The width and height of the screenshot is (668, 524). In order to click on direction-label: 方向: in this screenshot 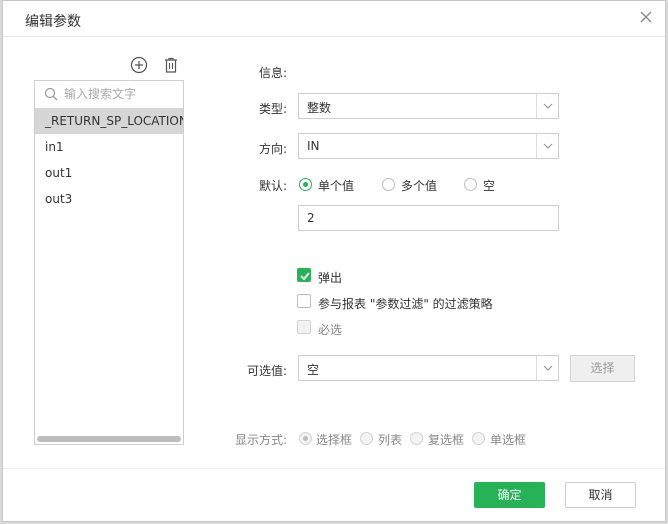, I will do `click(273, 149)`.